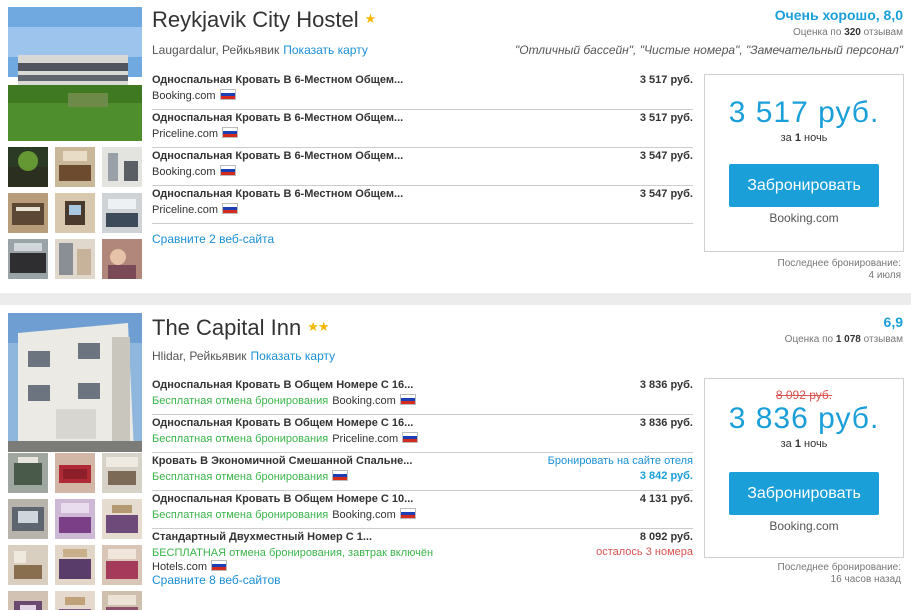 The image size is (911, 610). Describe the element at coordinates (804, 113) in the screenshot. I see `best-price: 3 517 руб.` at that location.